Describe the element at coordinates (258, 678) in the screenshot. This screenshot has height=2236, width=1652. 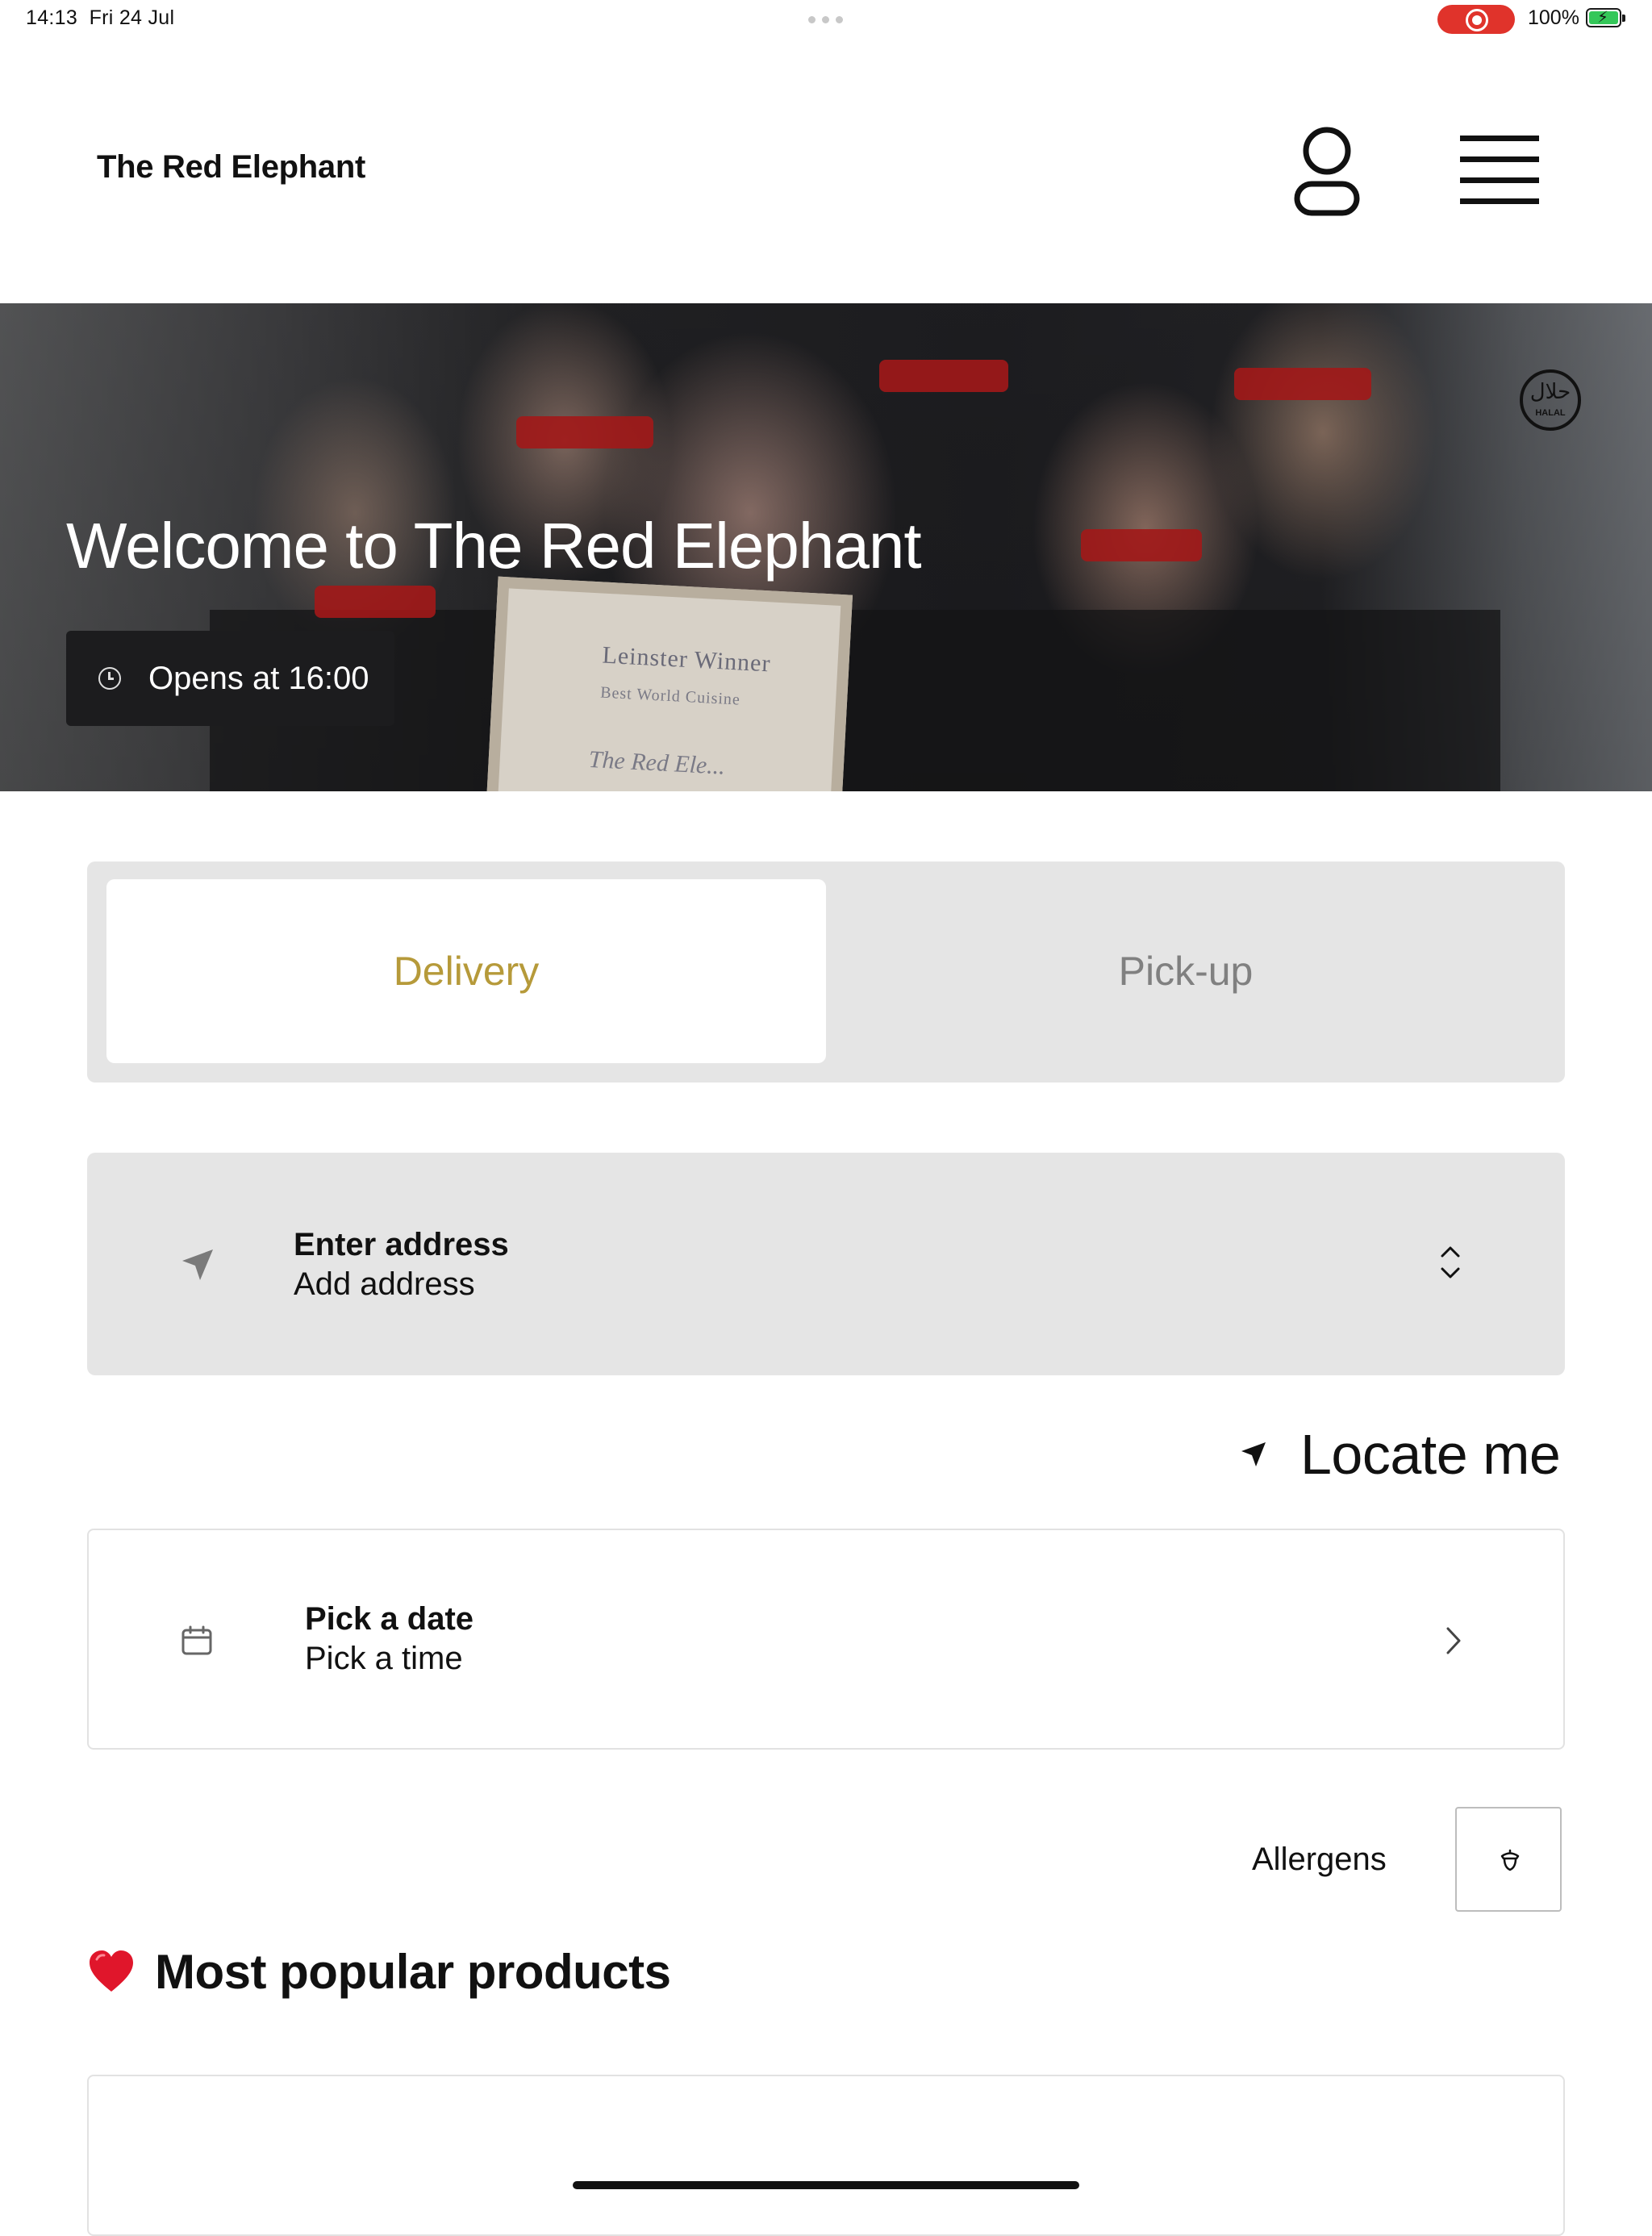
I see `opening-hours-label: Opens at 16:00` at that location.